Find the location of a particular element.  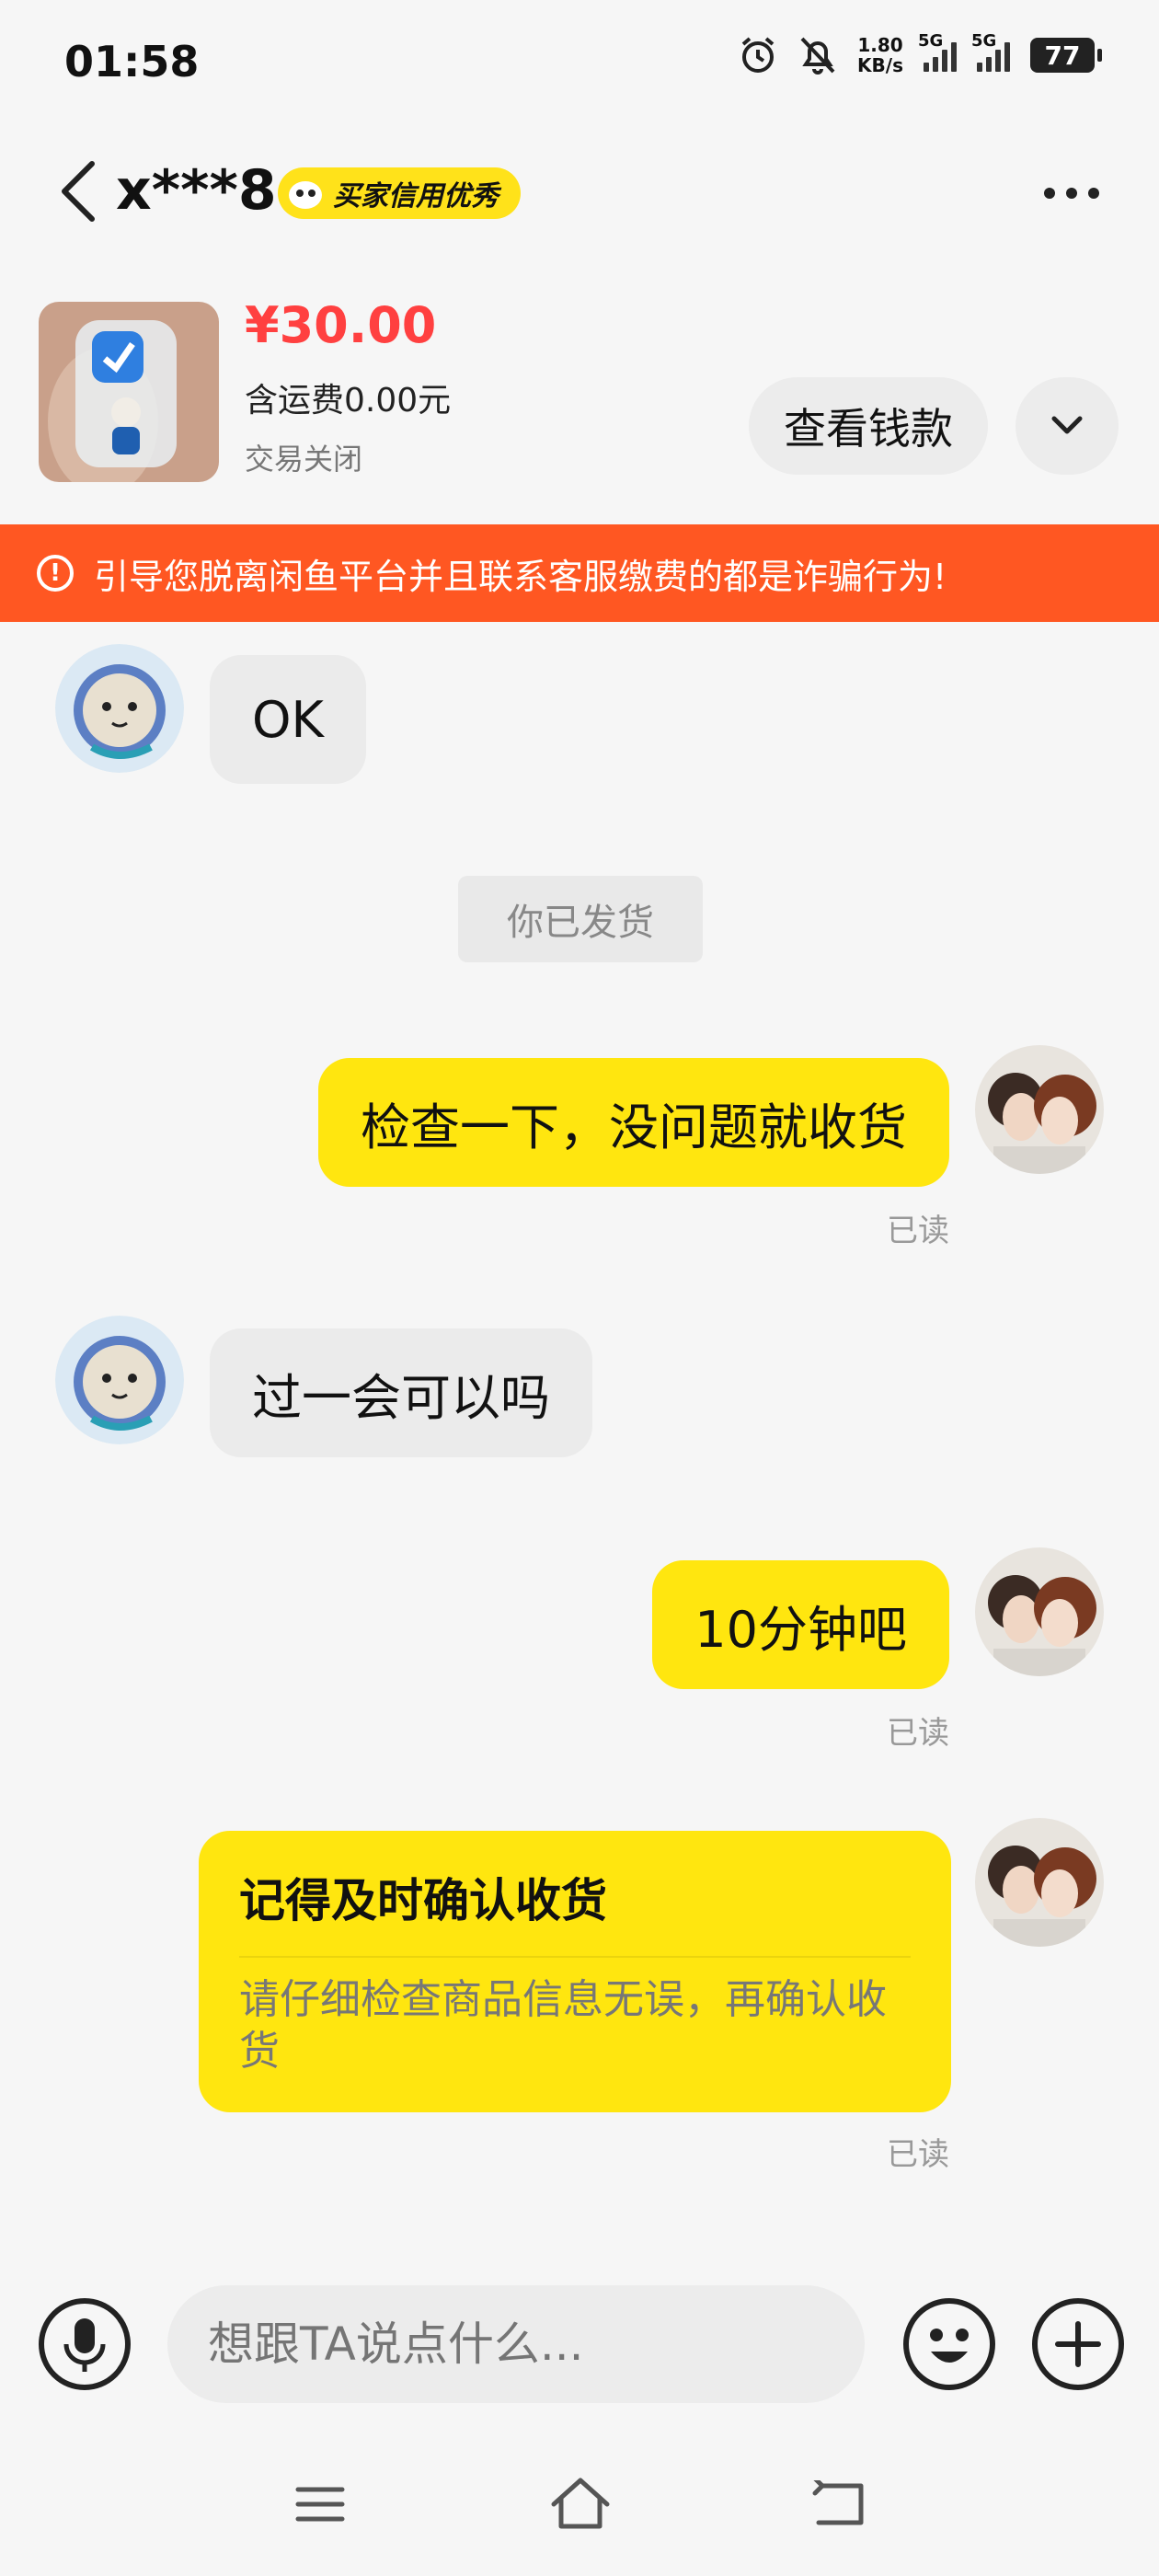

credit-badge-label: 买家信用优秀 is located at coordinates (416, 196).